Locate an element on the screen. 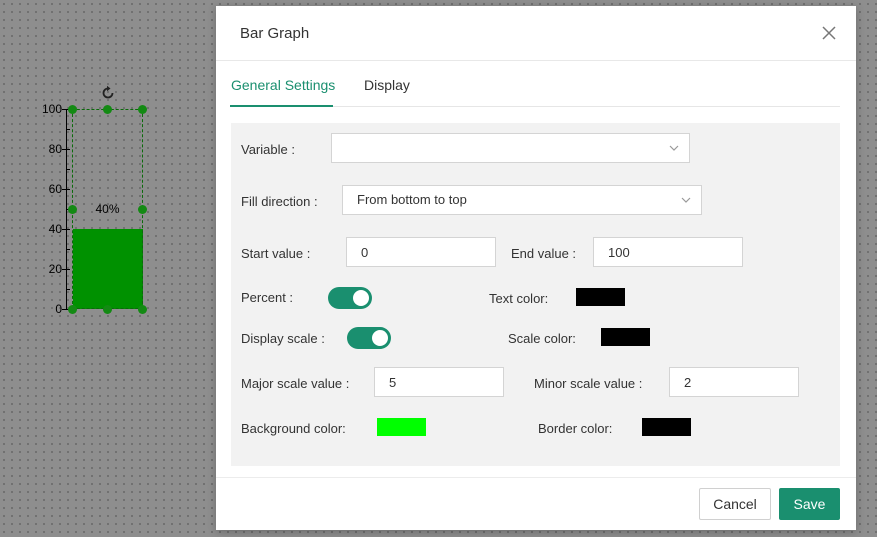 Image resolution: width=877 pixels, height=537 pixels. bar-value-text: 40% is located at coordinates (107, 209).